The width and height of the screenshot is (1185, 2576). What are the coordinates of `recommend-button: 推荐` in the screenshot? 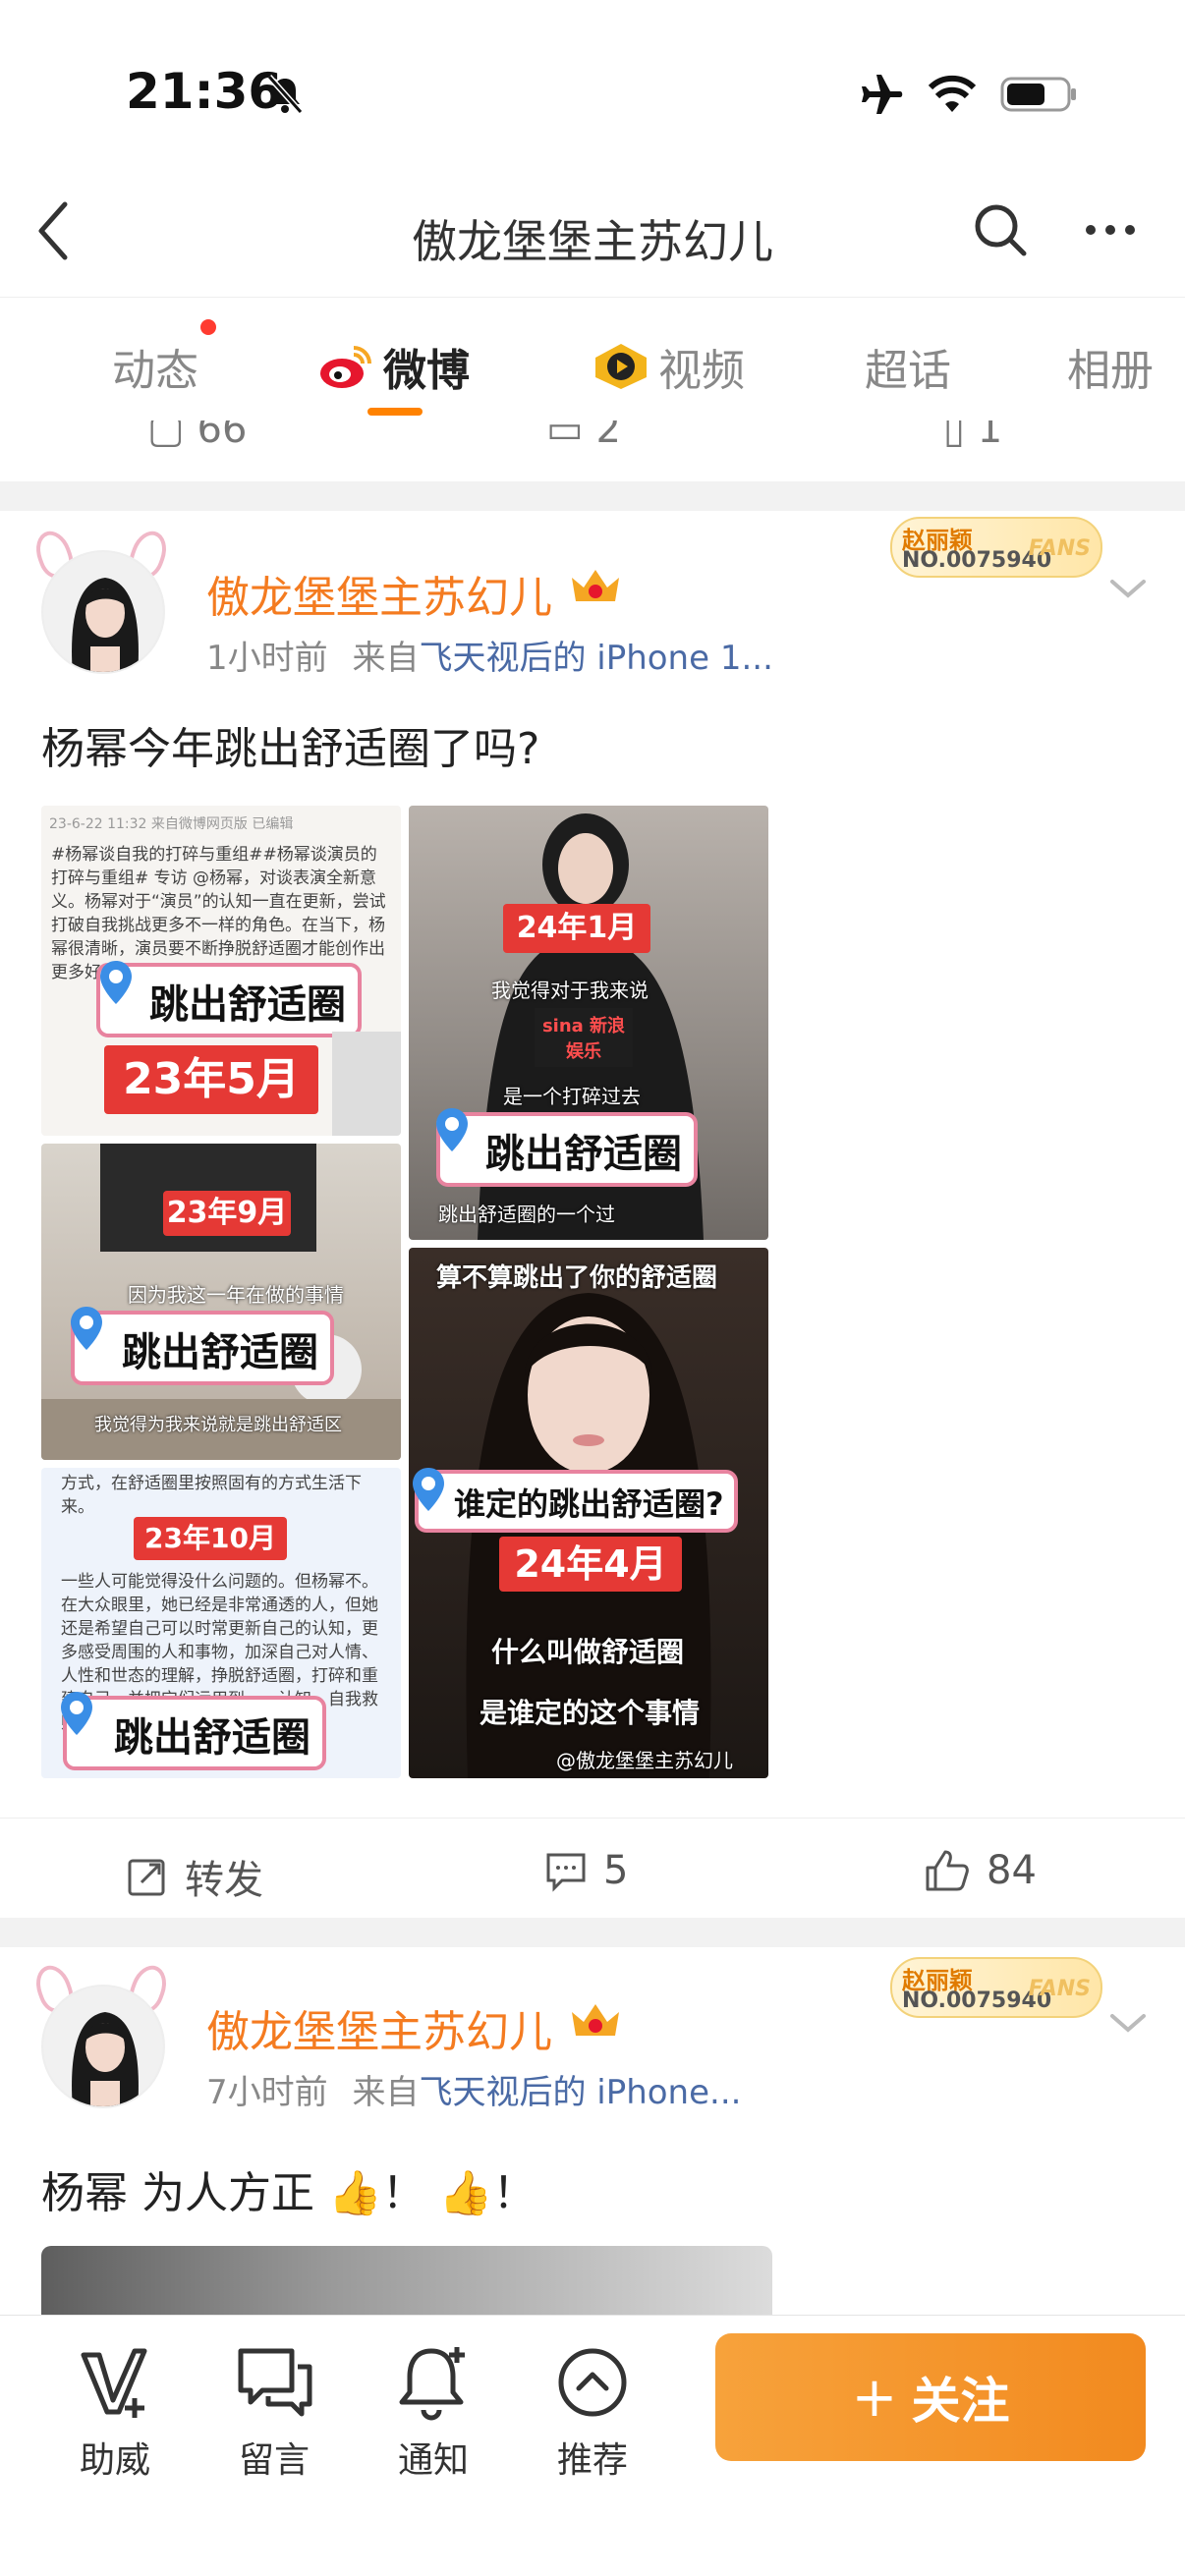 It's located at (592, 2412).